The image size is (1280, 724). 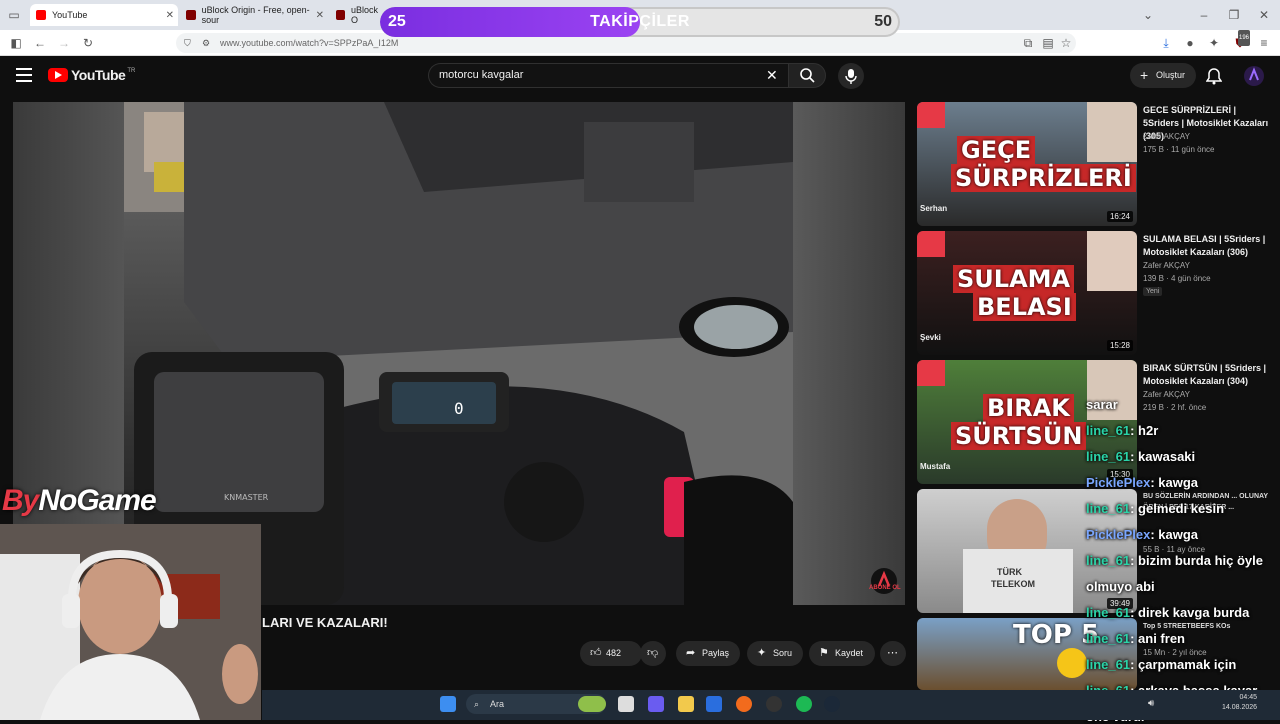 I want to click on save-button: ⚑ Kaydet, so click(x=842, y=653).